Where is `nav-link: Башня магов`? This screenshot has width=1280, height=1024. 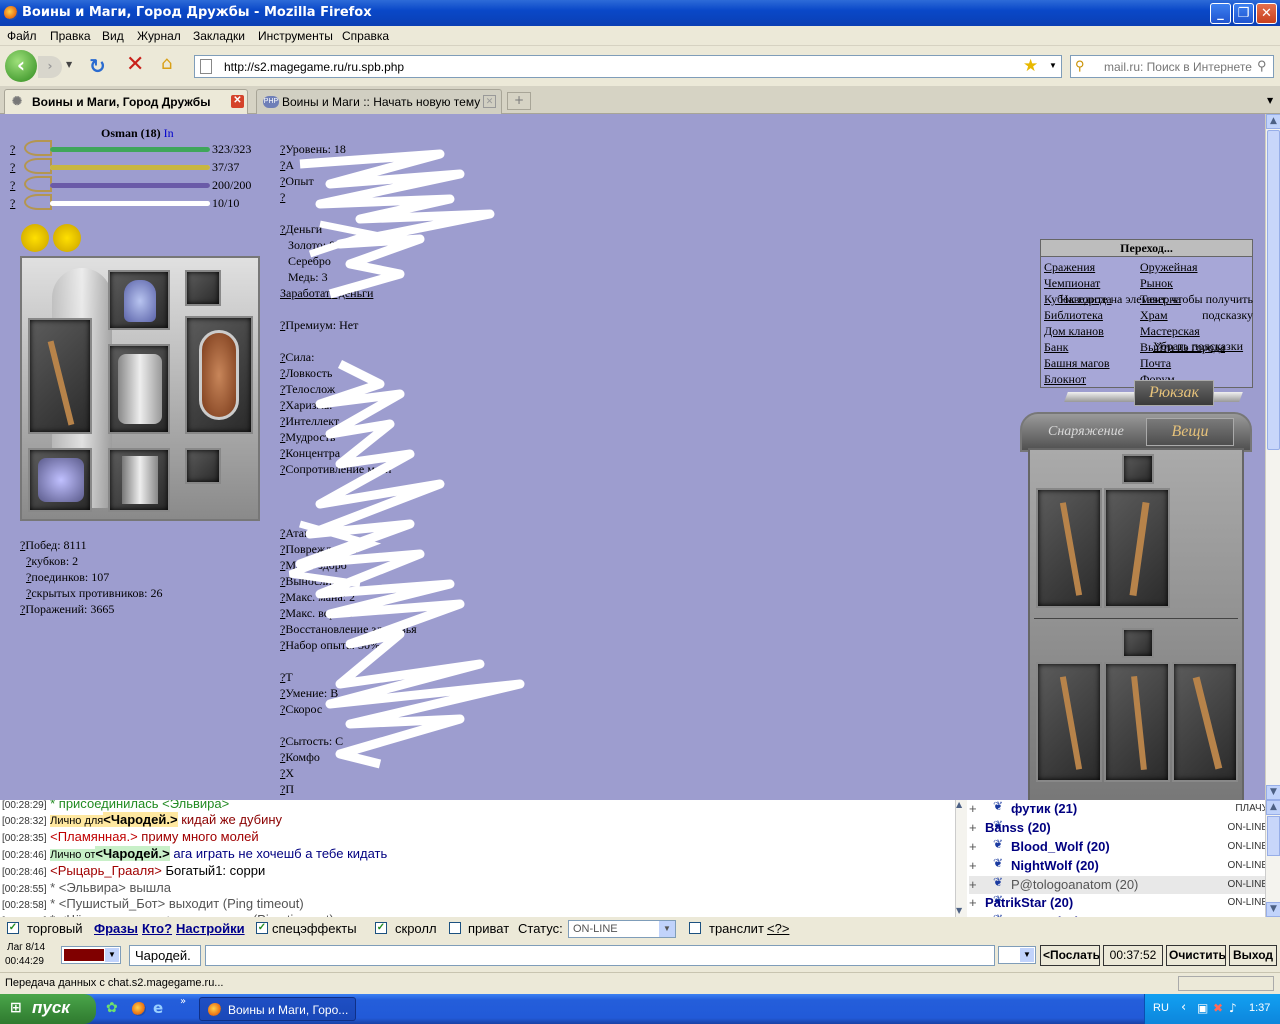
nav-link: Башня магов is located at coordinates (1077, 363).